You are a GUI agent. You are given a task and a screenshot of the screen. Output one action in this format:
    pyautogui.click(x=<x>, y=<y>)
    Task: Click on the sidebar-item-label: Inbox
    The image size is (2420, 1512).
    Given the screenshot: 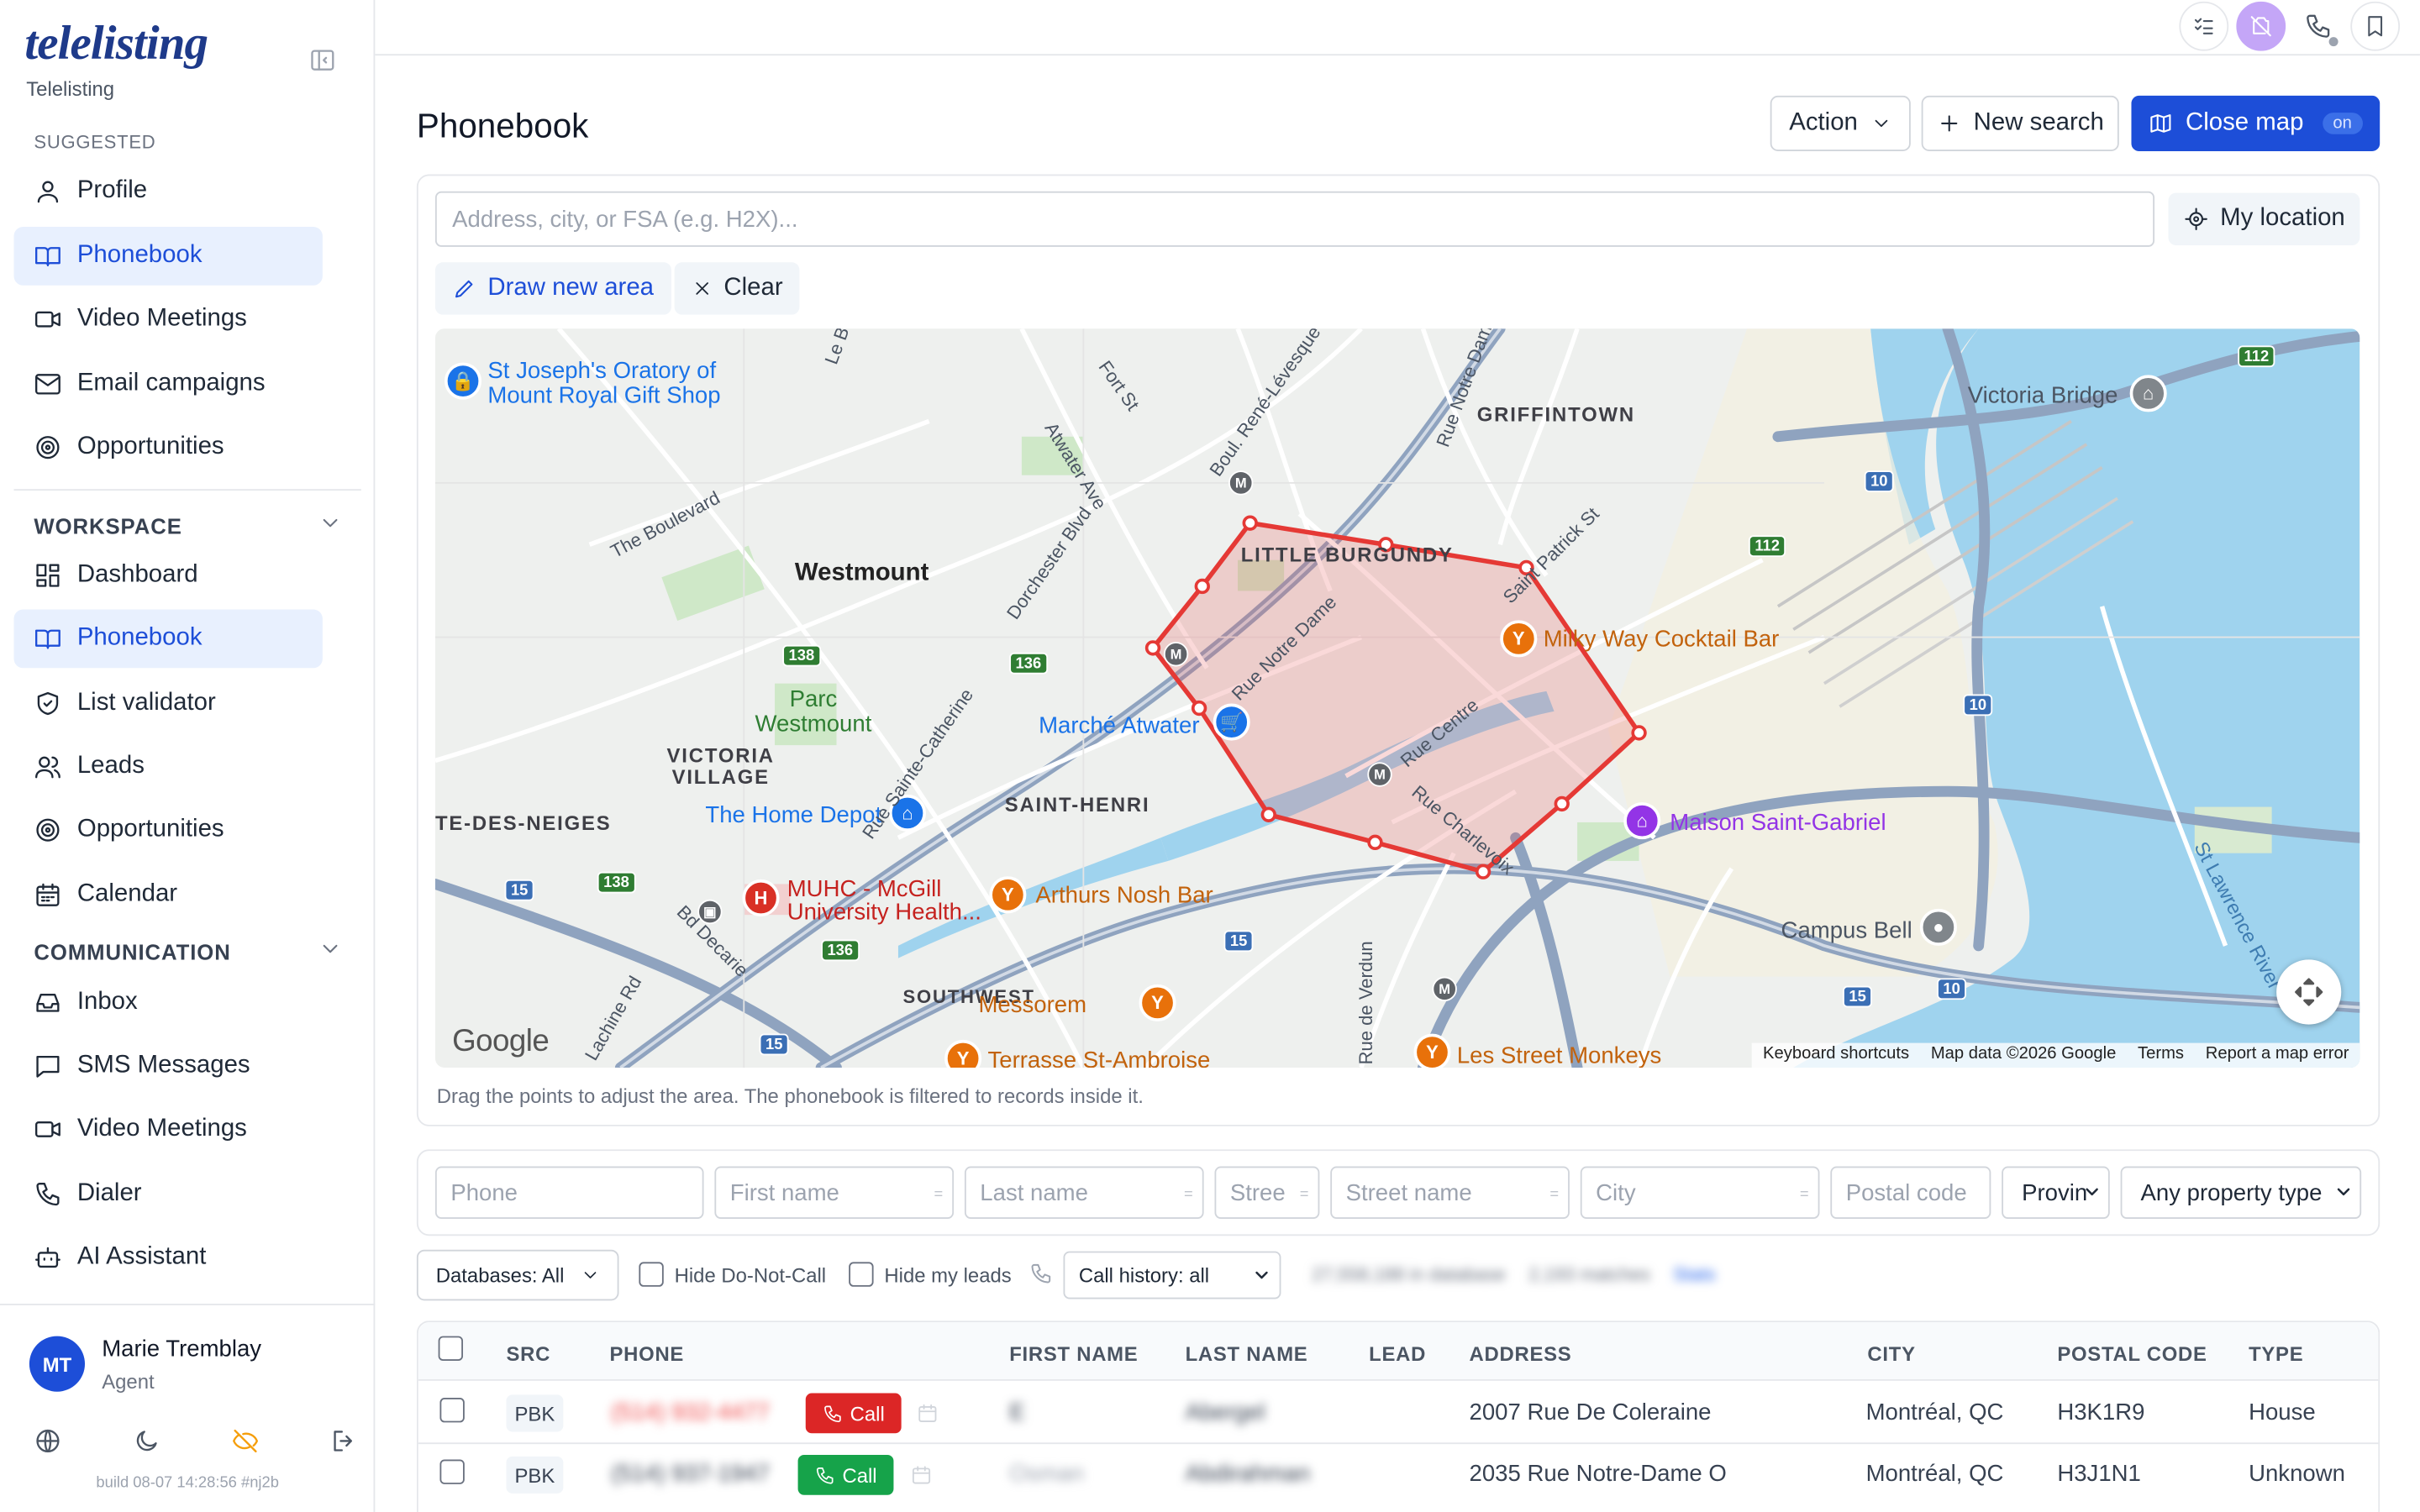 What is the action you would take?
    pyautogui.click(x=107, y=1002)
    